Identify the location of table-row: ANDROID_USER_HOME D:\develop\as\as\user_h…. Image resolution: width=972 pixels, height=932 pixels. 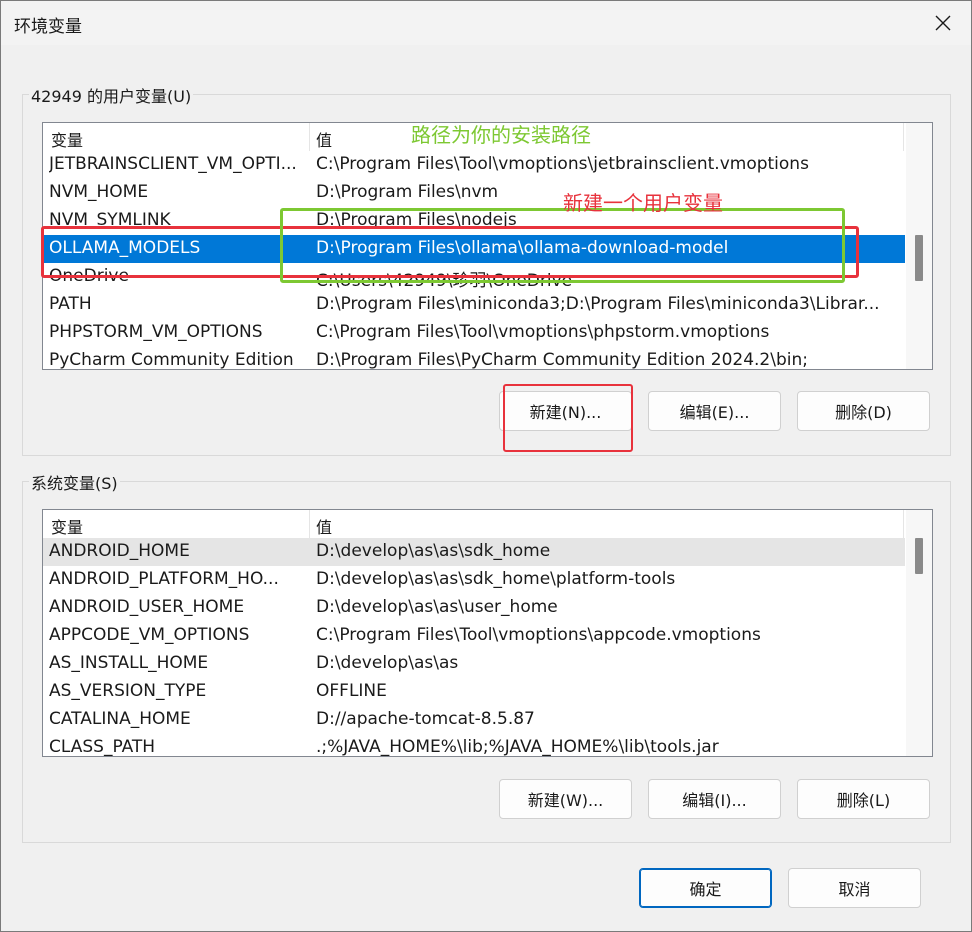
(474, 608).